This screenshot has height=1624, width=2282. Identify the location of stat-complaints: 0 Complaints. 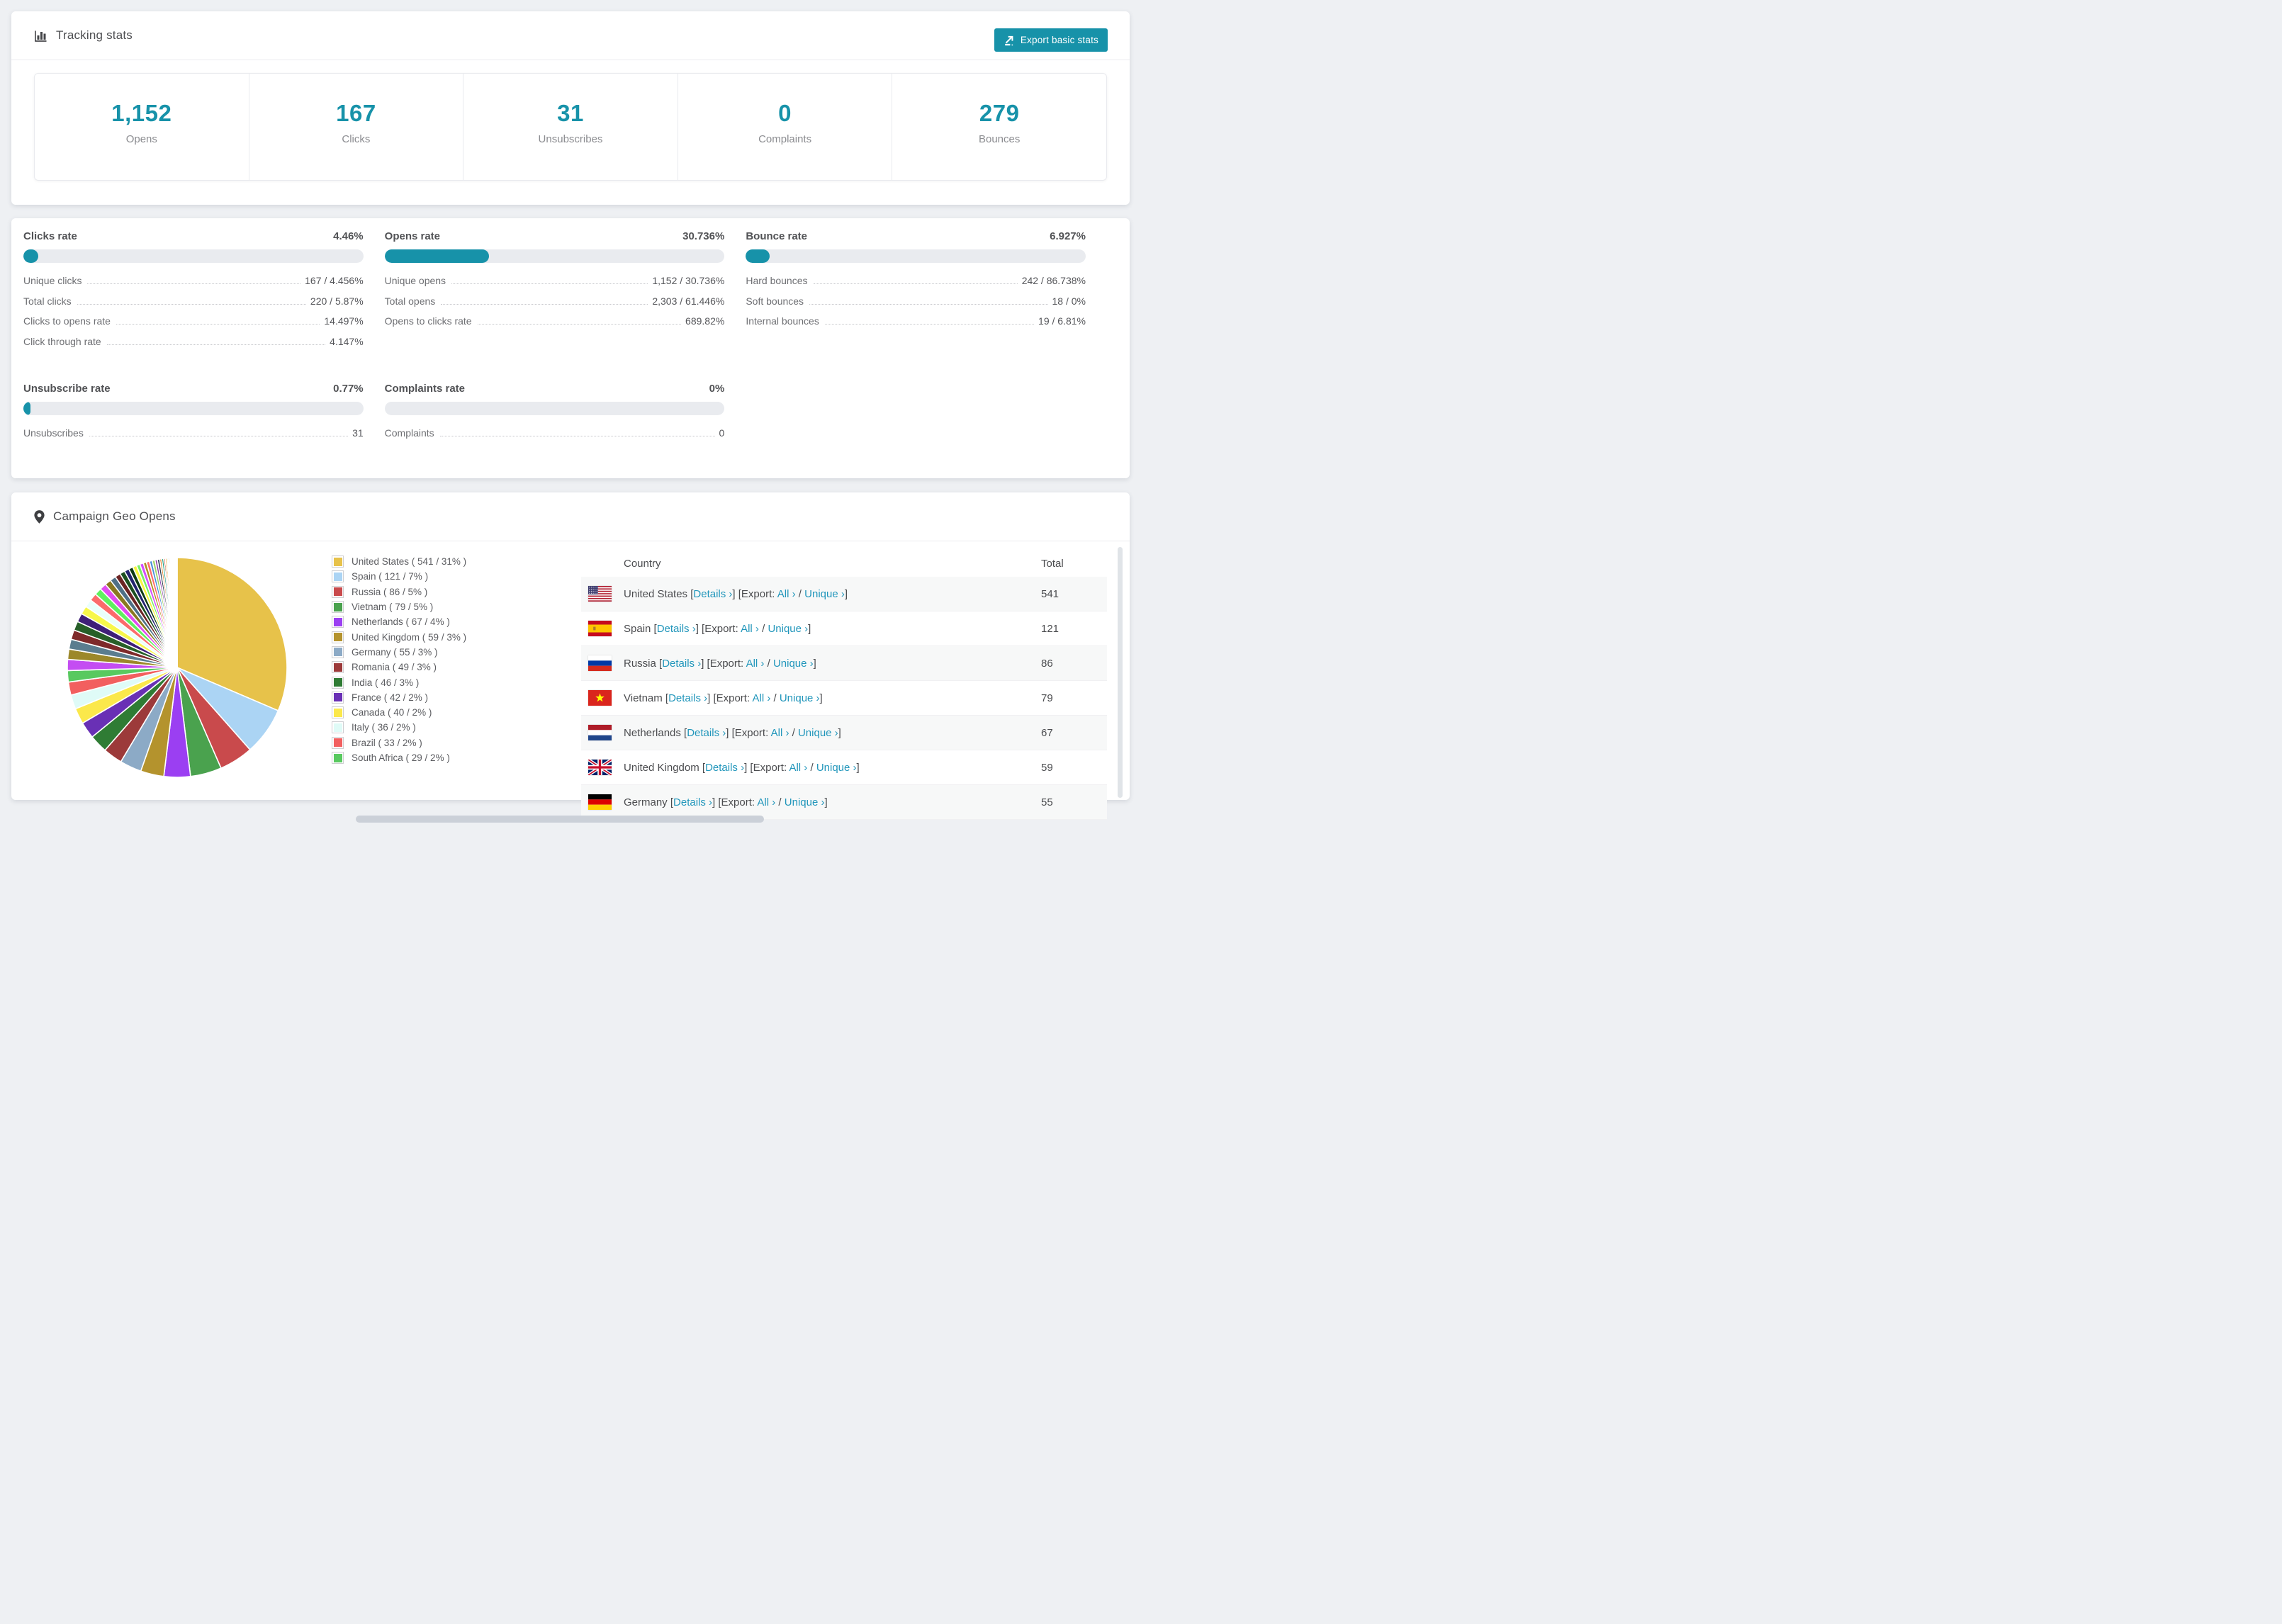
(786, 127).